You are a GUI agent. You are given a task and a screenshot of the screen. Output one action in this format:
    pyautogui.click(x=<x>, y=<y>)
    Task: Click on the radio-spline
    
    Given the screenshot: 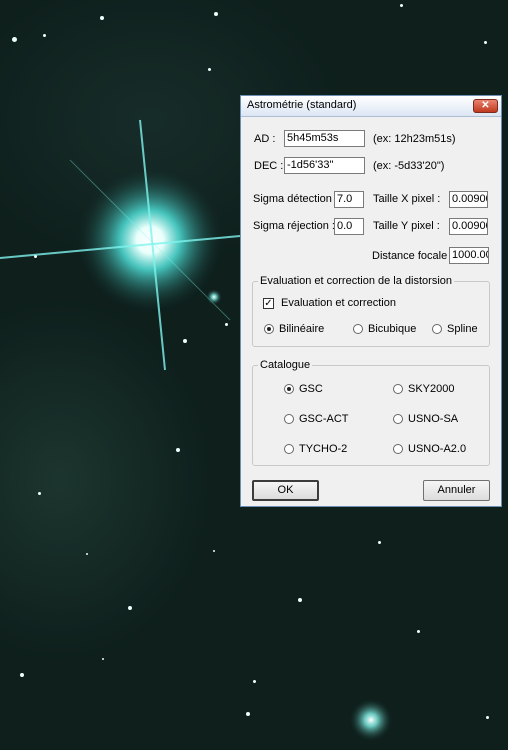 What is the action you would take?
    pyautogui.click(x=437, y=329)
    